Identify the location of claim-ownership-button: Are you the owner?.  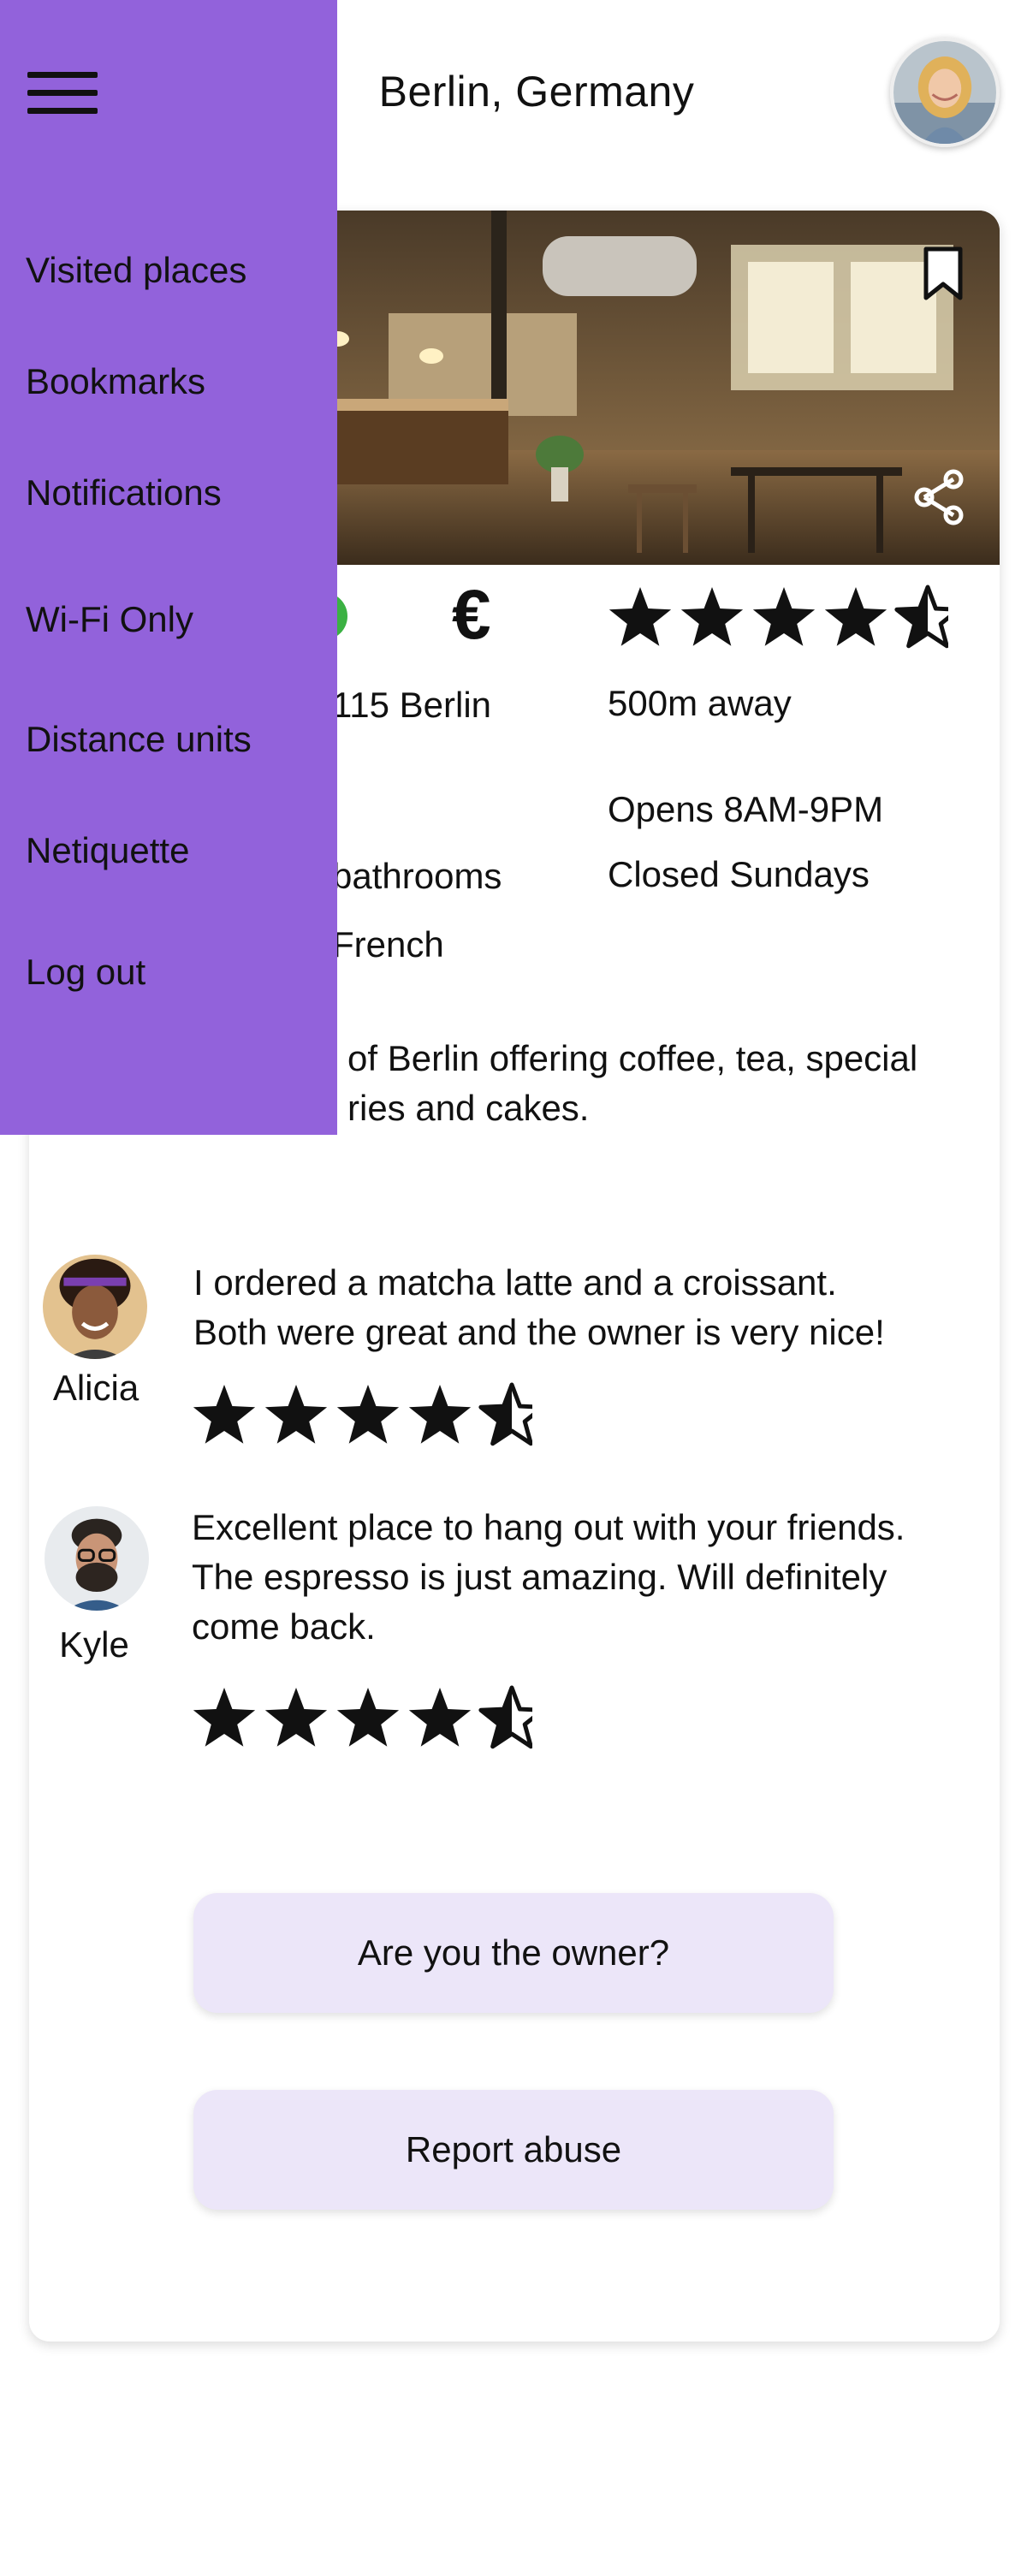
(513, 1953).